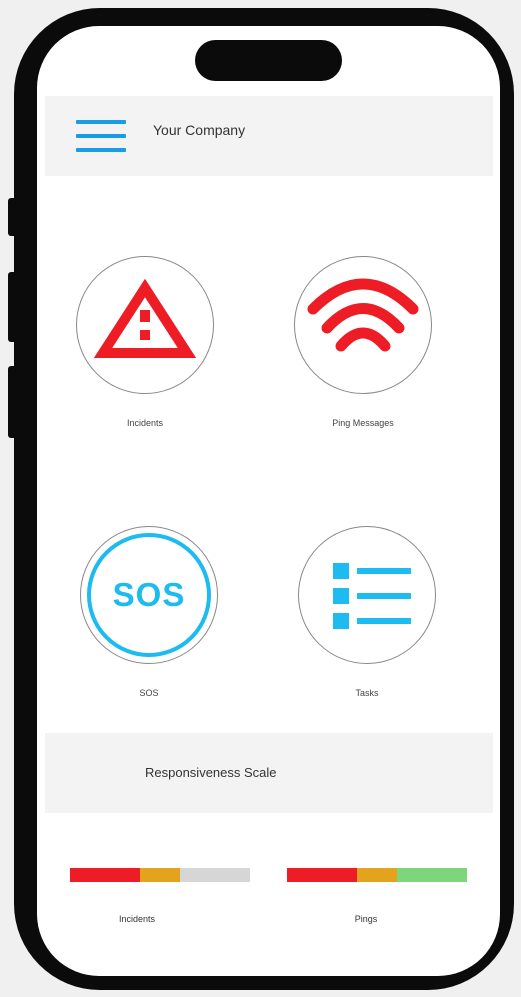 The image size is (521, 997). What do you see at coordinates (13, 402) in the screenshot?
I see `phone-volume-down-button` at bounding box center [13, 402].